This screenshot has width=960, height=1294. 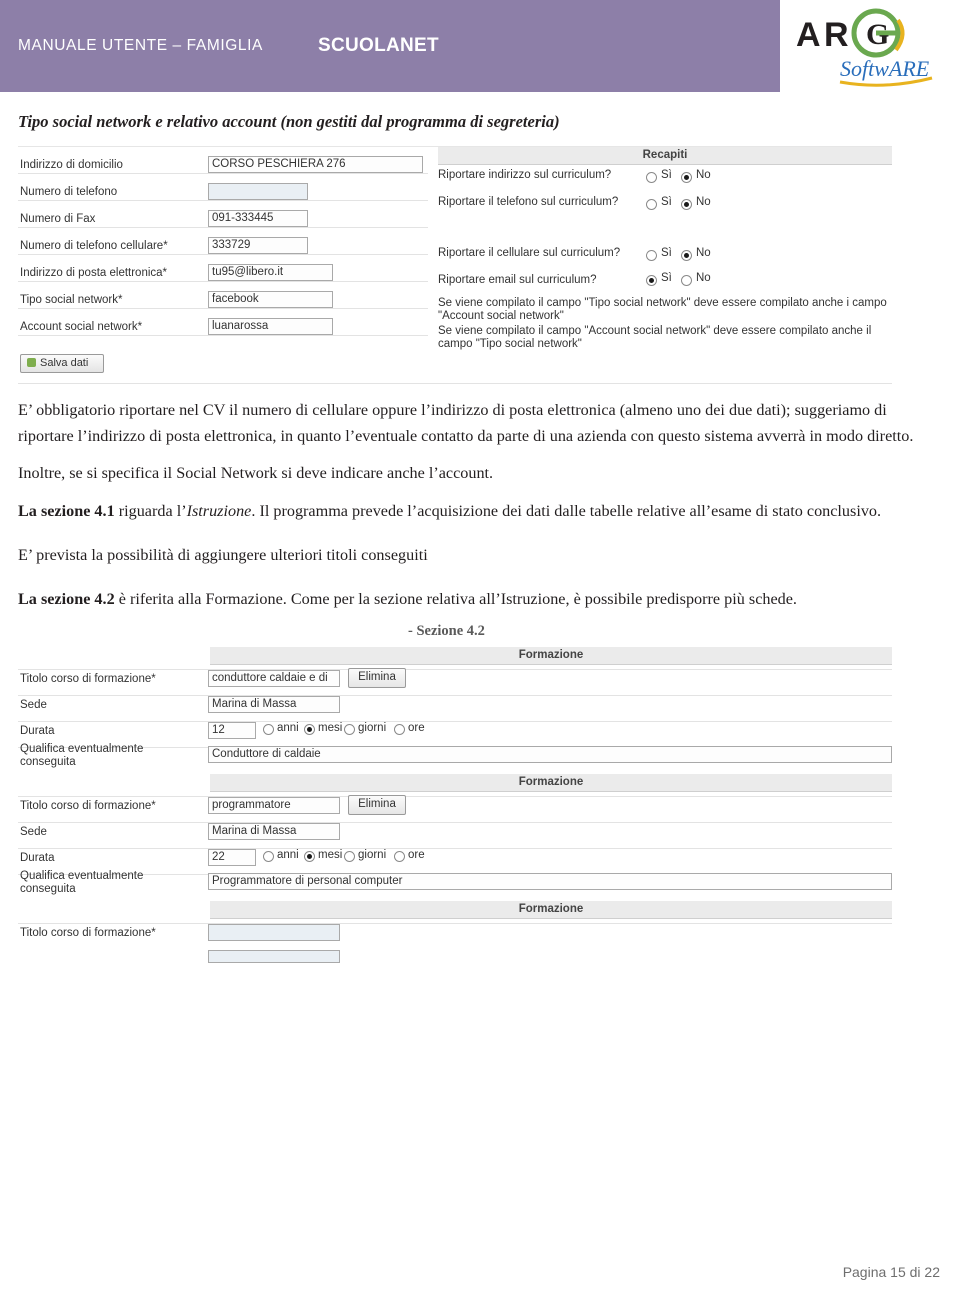 What do you see at coordinates (270, 272) in the screenshot?
I see `input-posta-elettronica: tu95@libero.it` at bounding box center [270, 272].